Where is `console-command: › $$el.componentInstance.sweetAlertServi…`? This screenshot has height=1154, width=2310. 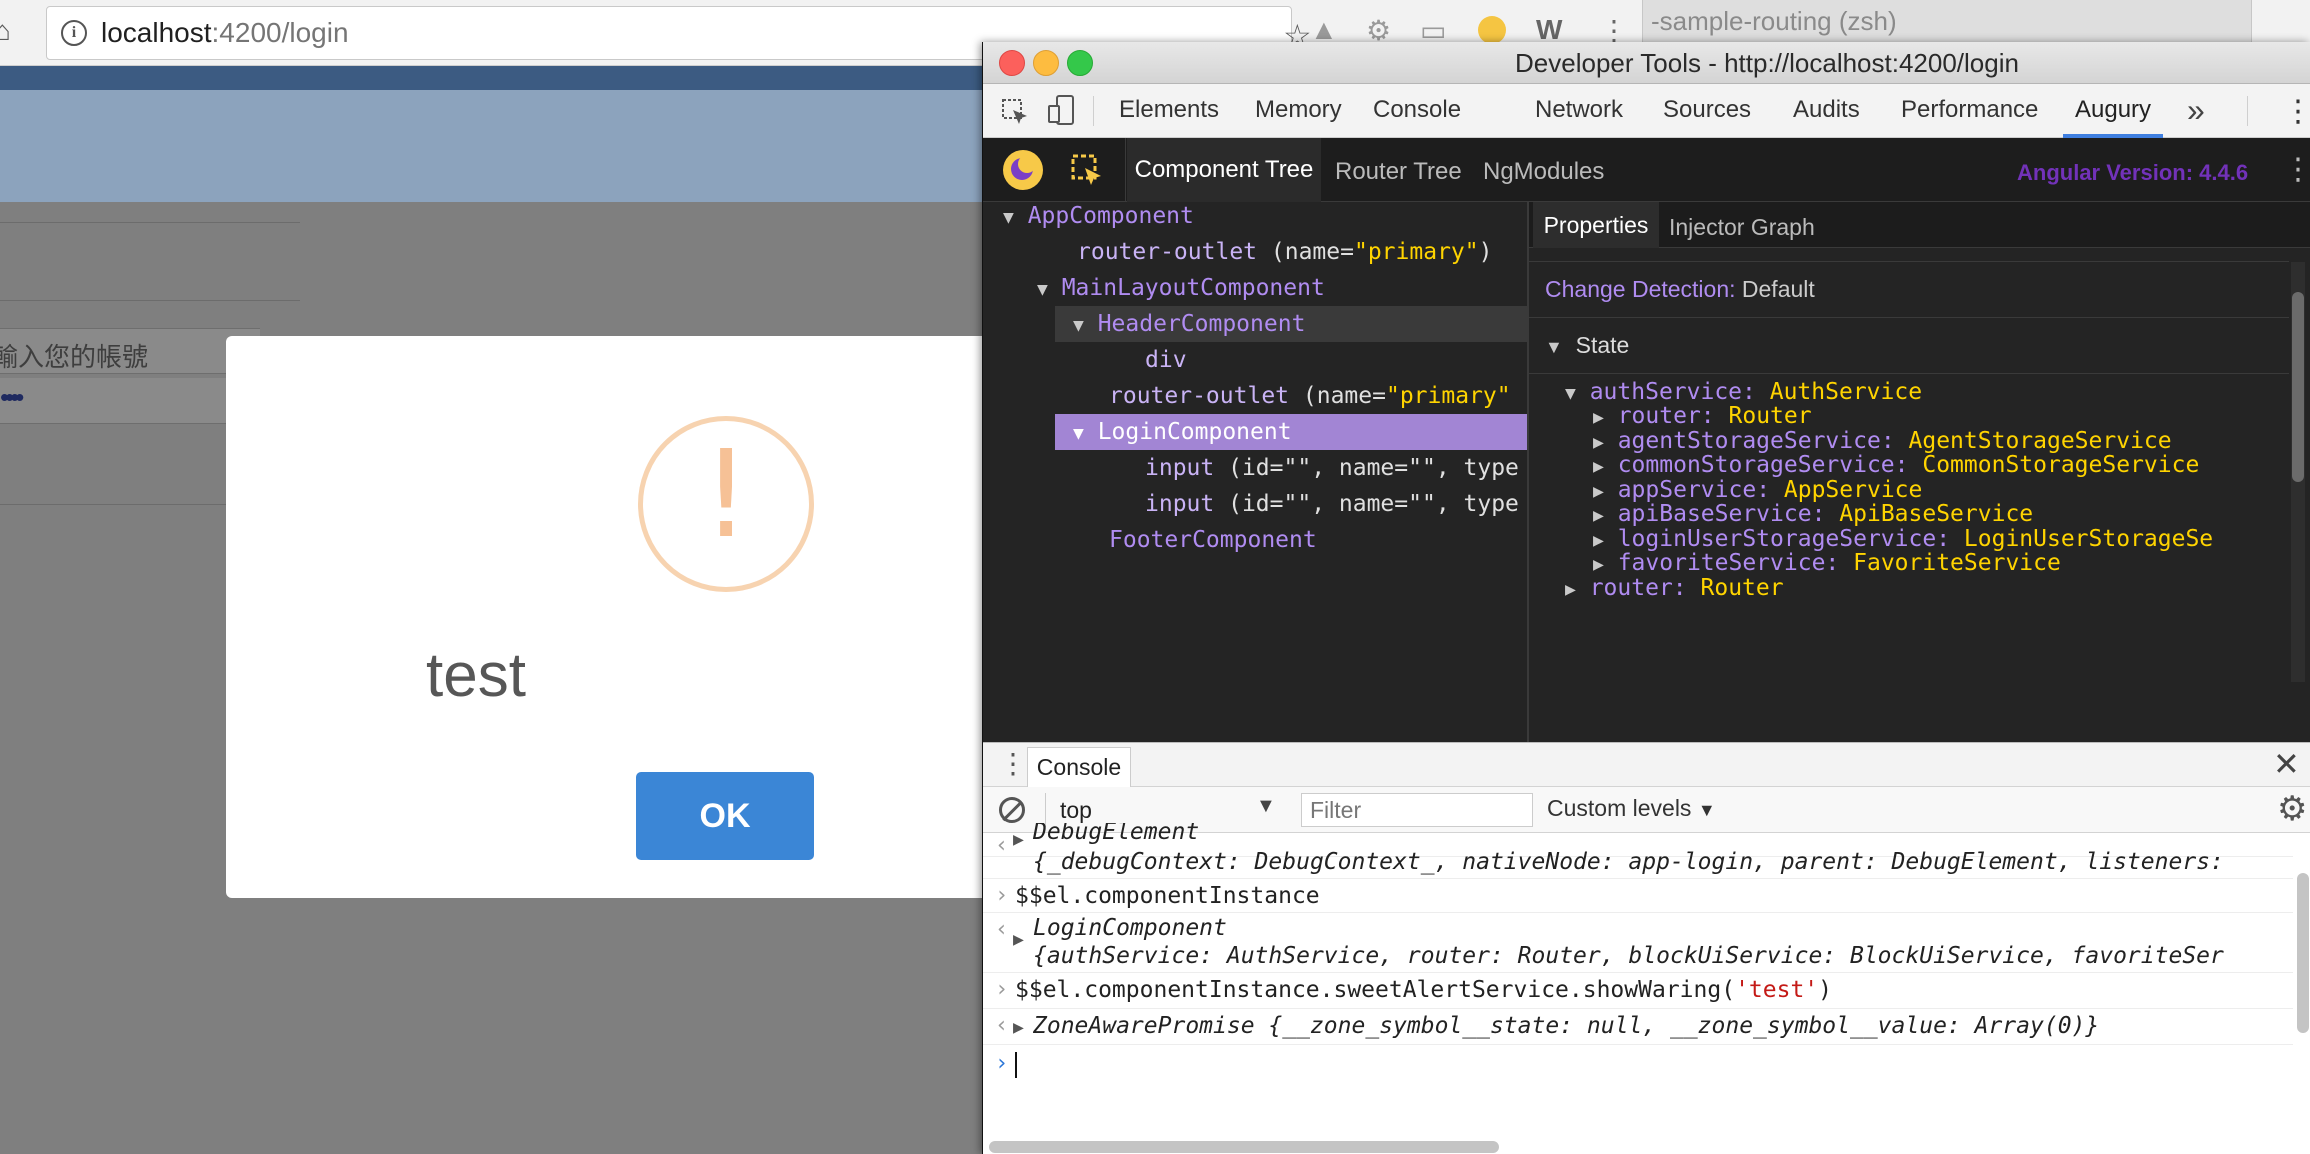 console-command: › $$el.componentInstance.sweetAlertServi… is located at coordinates (1638, 991).